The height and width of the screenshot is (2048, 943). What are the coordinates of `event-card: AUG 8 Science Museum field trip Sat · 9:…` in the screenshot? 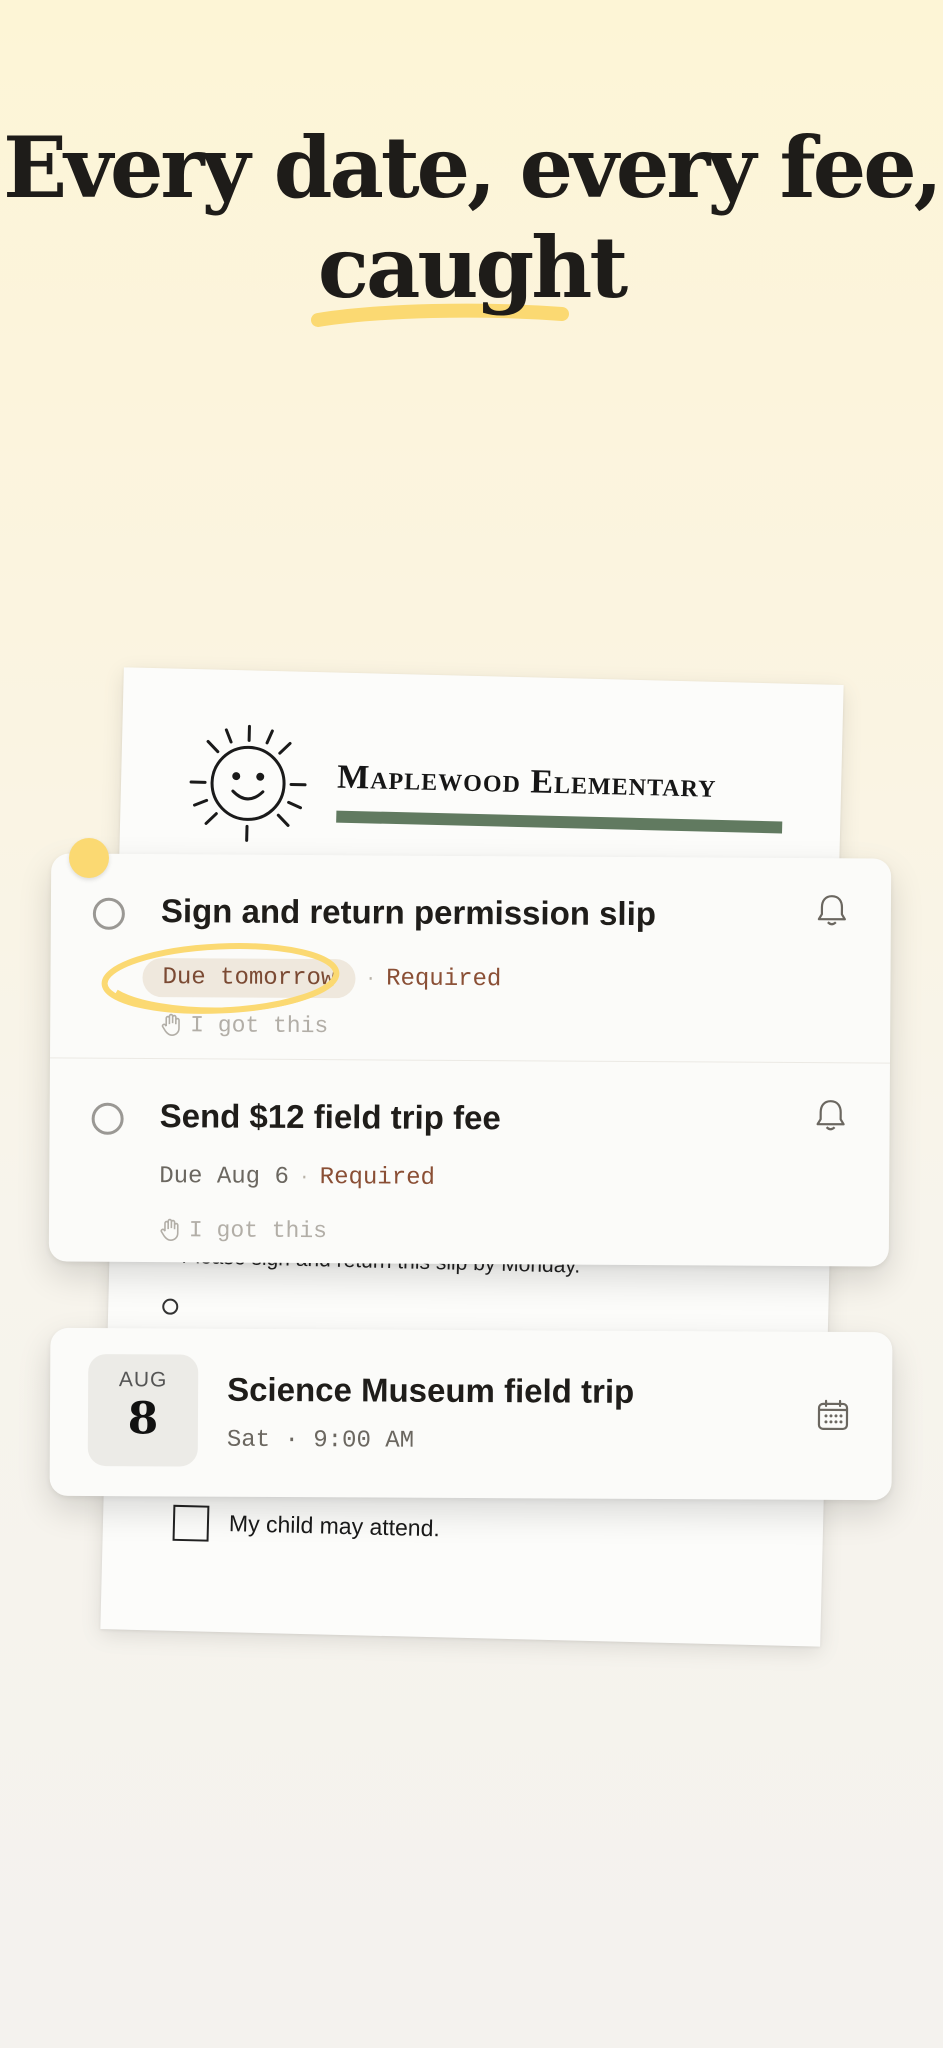 It's located at (471, 1414).